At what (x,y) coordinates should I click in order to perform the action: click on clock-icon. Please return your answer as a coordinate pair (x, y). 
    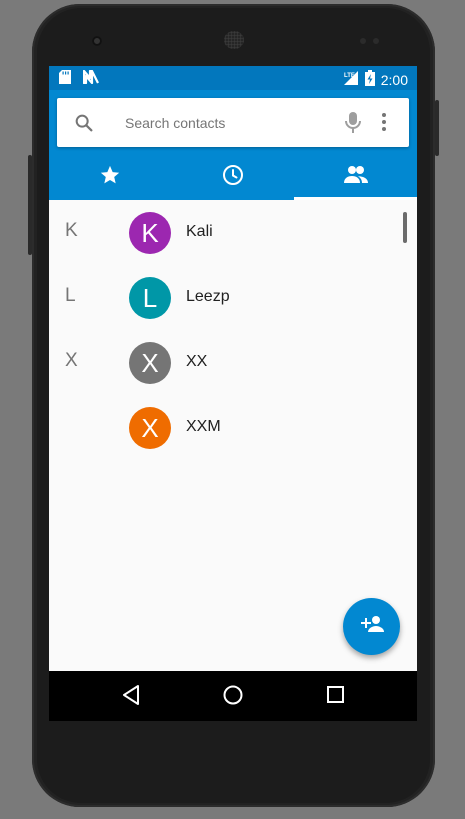
    Looking at the image, I should click on (233, 177).